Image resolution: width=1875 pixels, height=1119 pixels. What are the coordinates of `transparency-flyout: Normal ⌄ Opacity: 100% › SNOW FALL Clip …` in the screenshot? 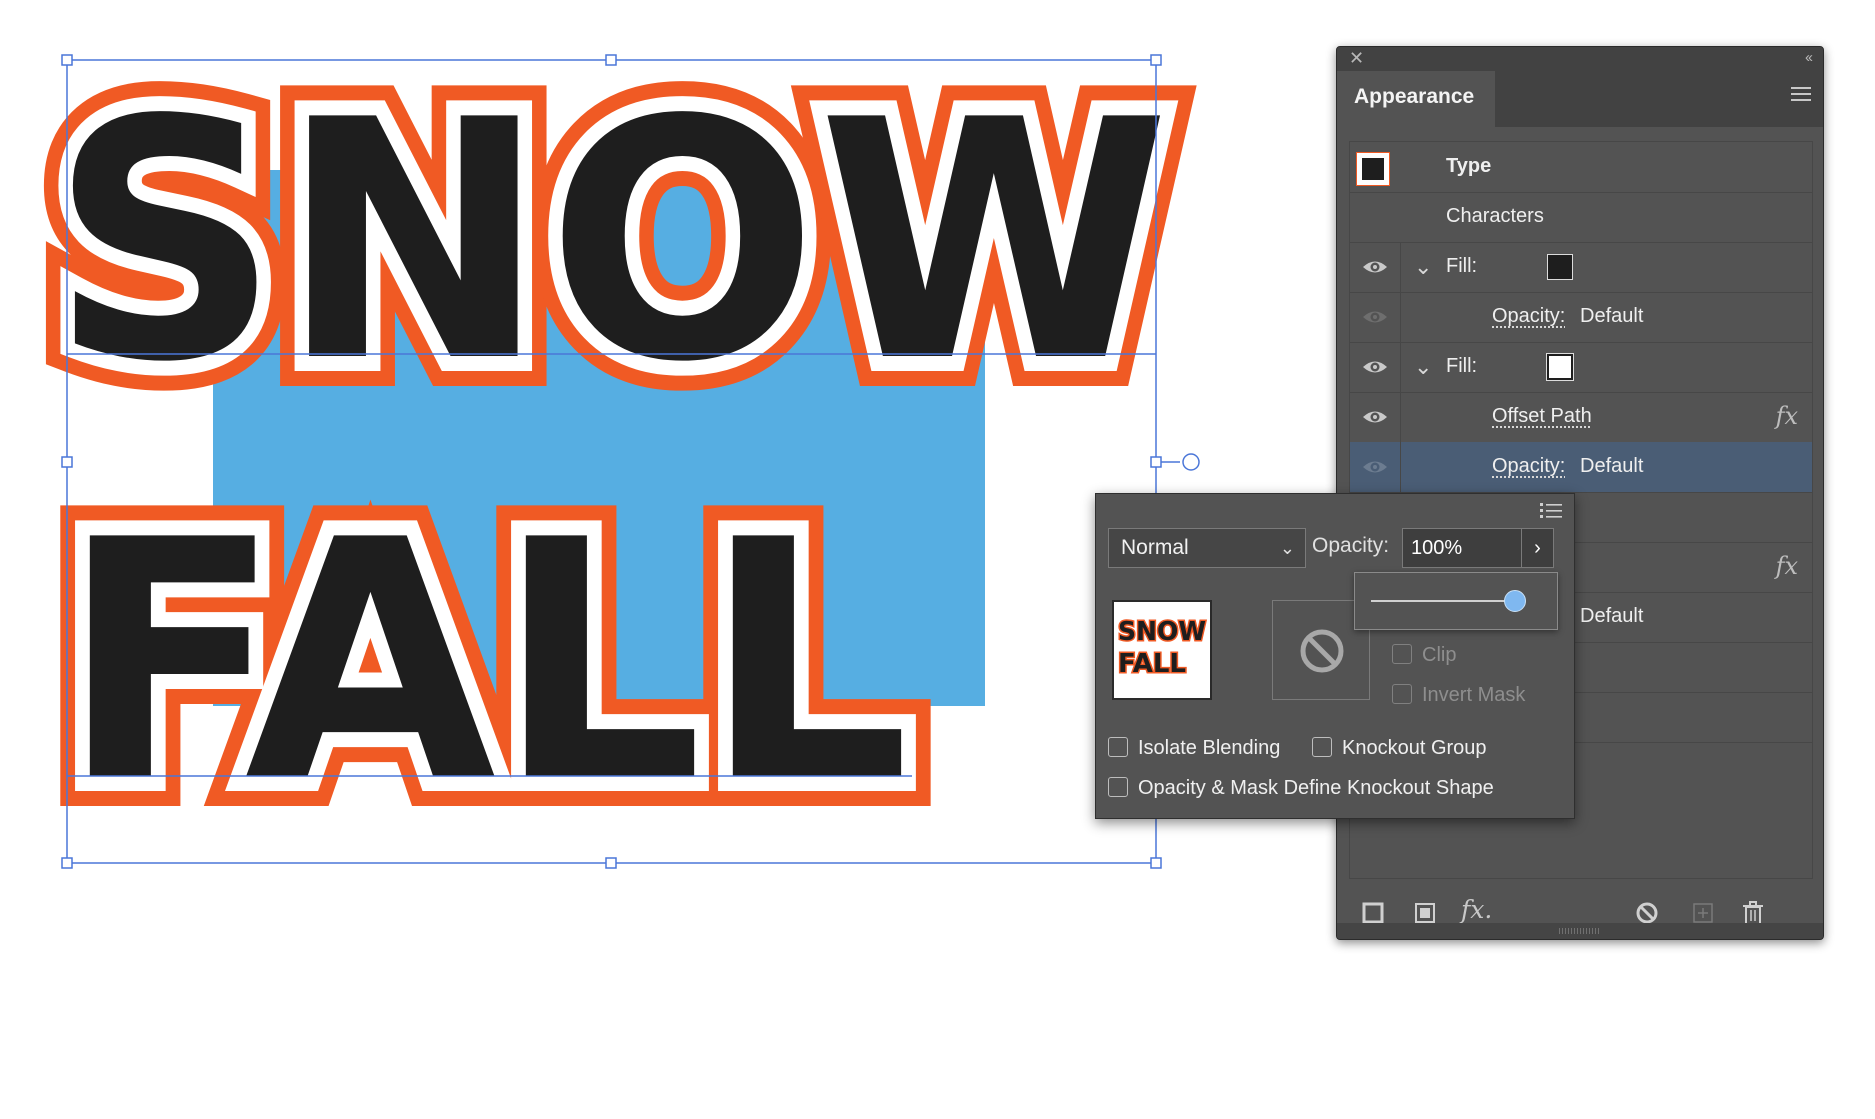 It's located at (1335, 656).